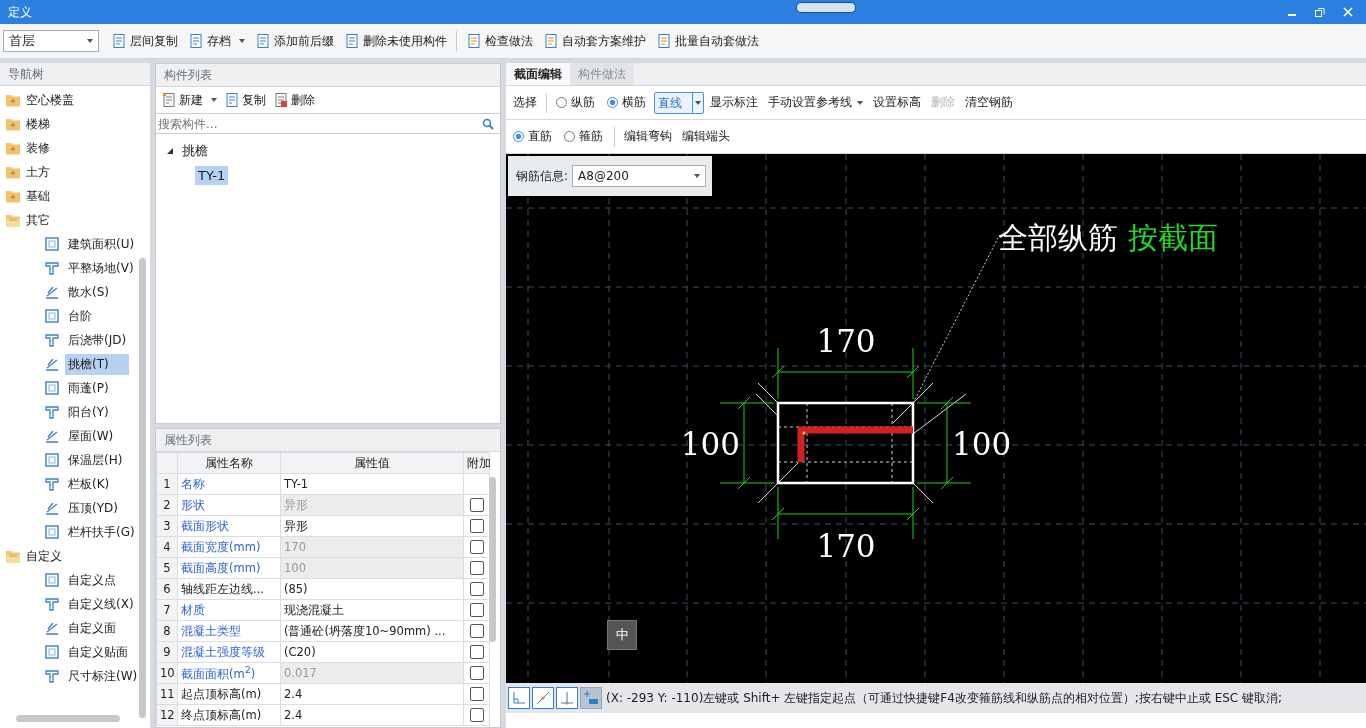 This screenshot has height=728, width=1366. I want to click on perpendicular-icon, so click(567, 698).